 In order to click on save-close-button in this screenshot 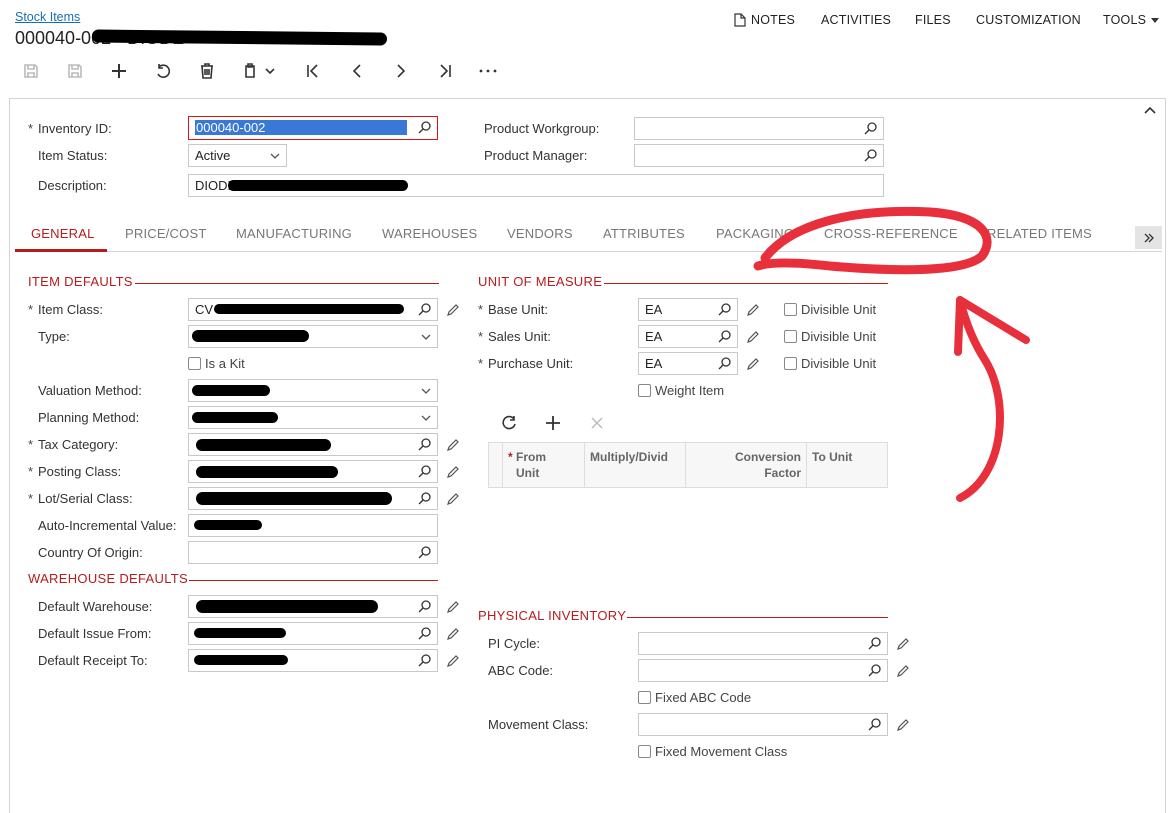, I will do `click(75, 71)`.